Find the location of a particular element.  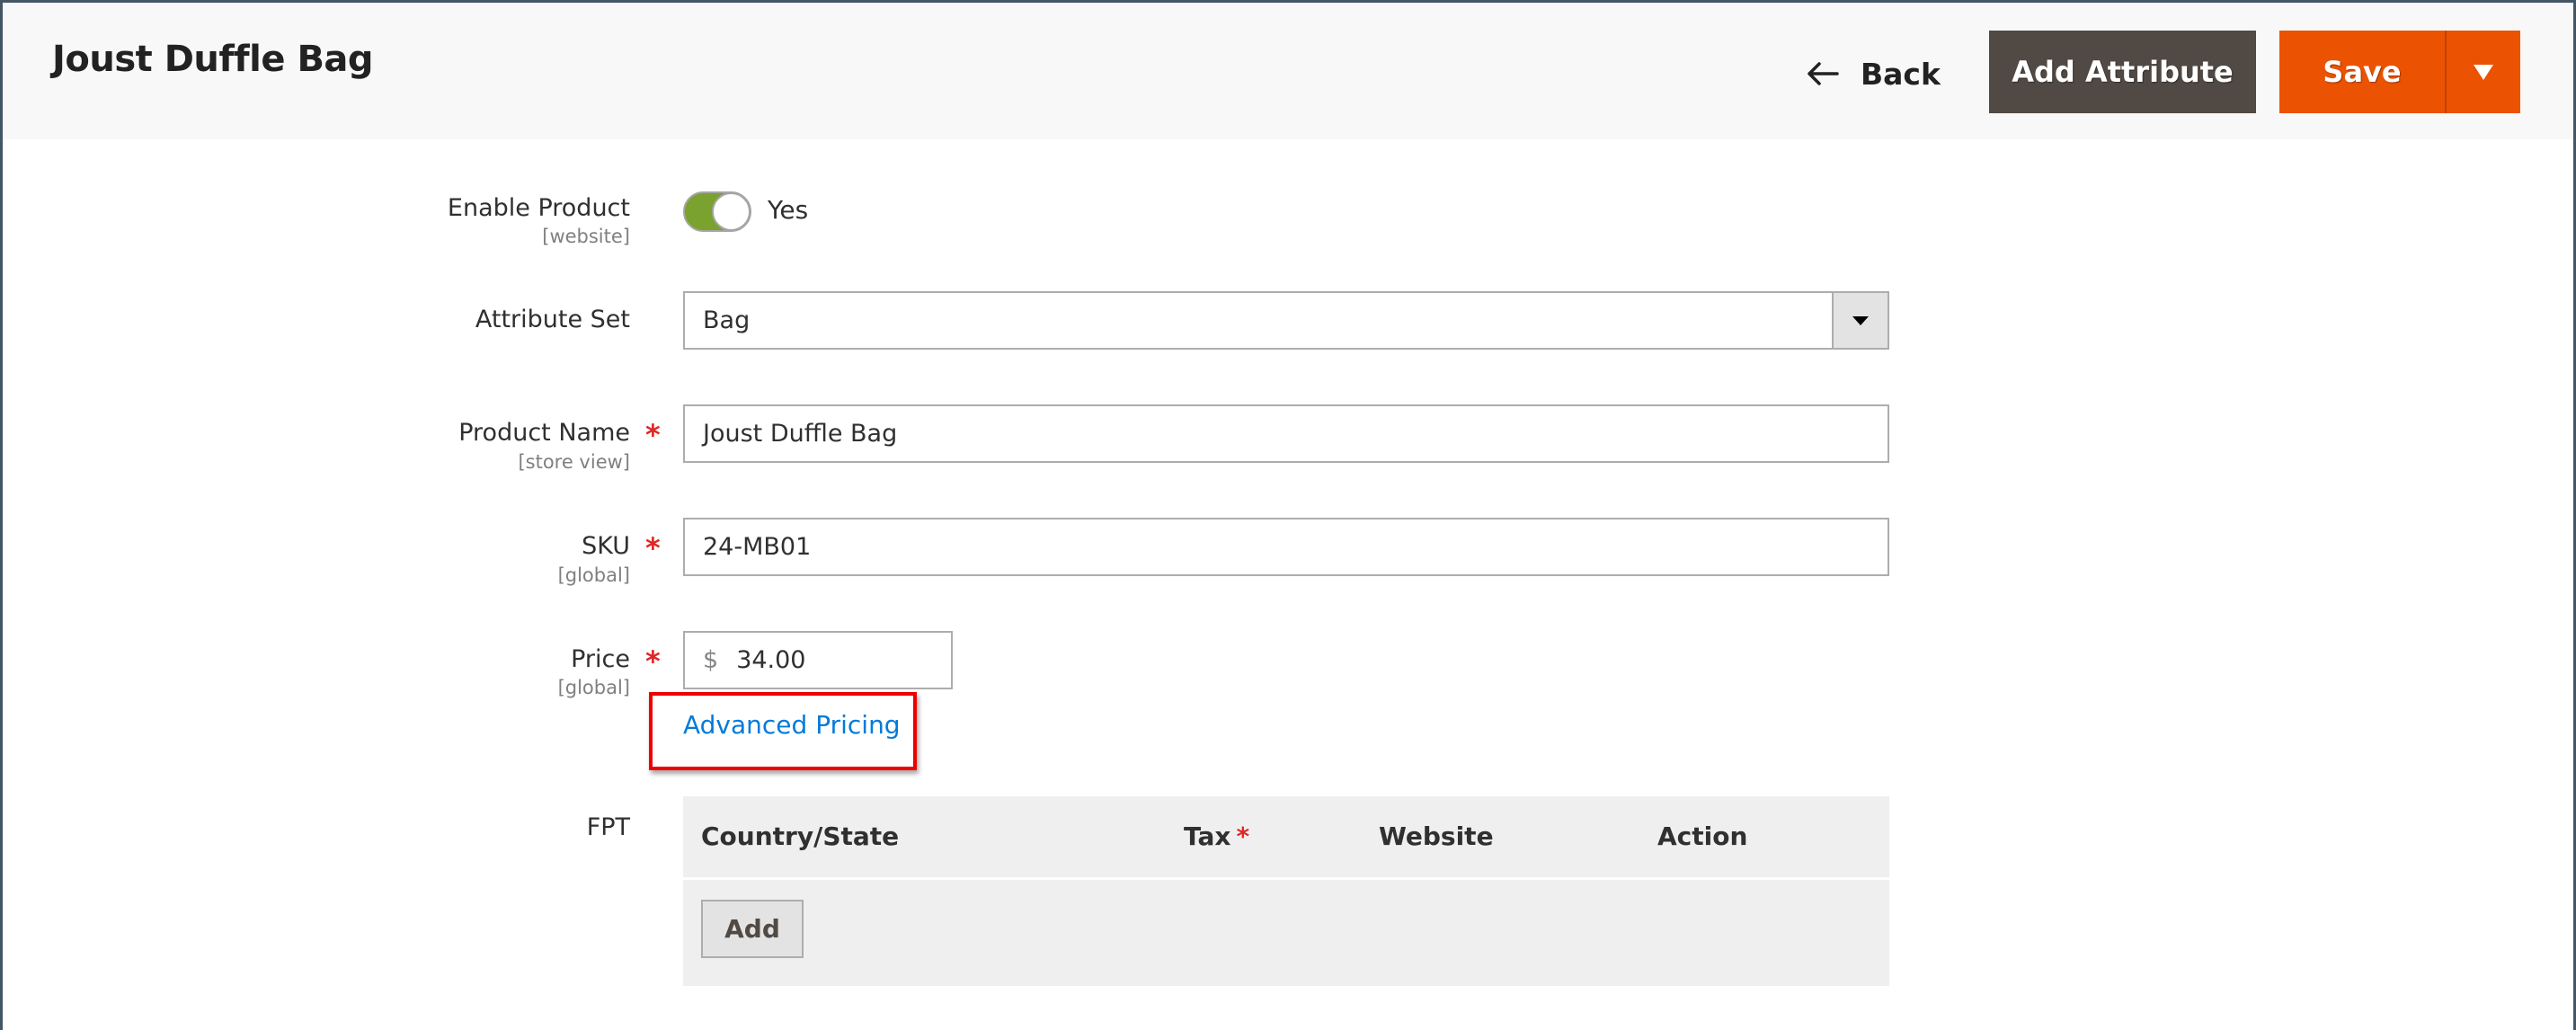

sku-label: SKU is located at coordinates (606, 546).